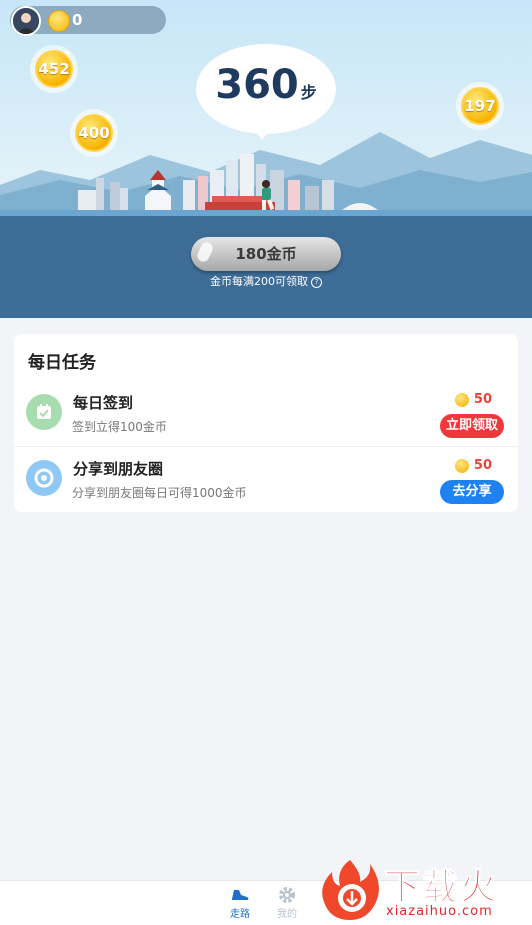 This screenshot has height=925, width=532. I want to click on task-divider, so click(266, 446).